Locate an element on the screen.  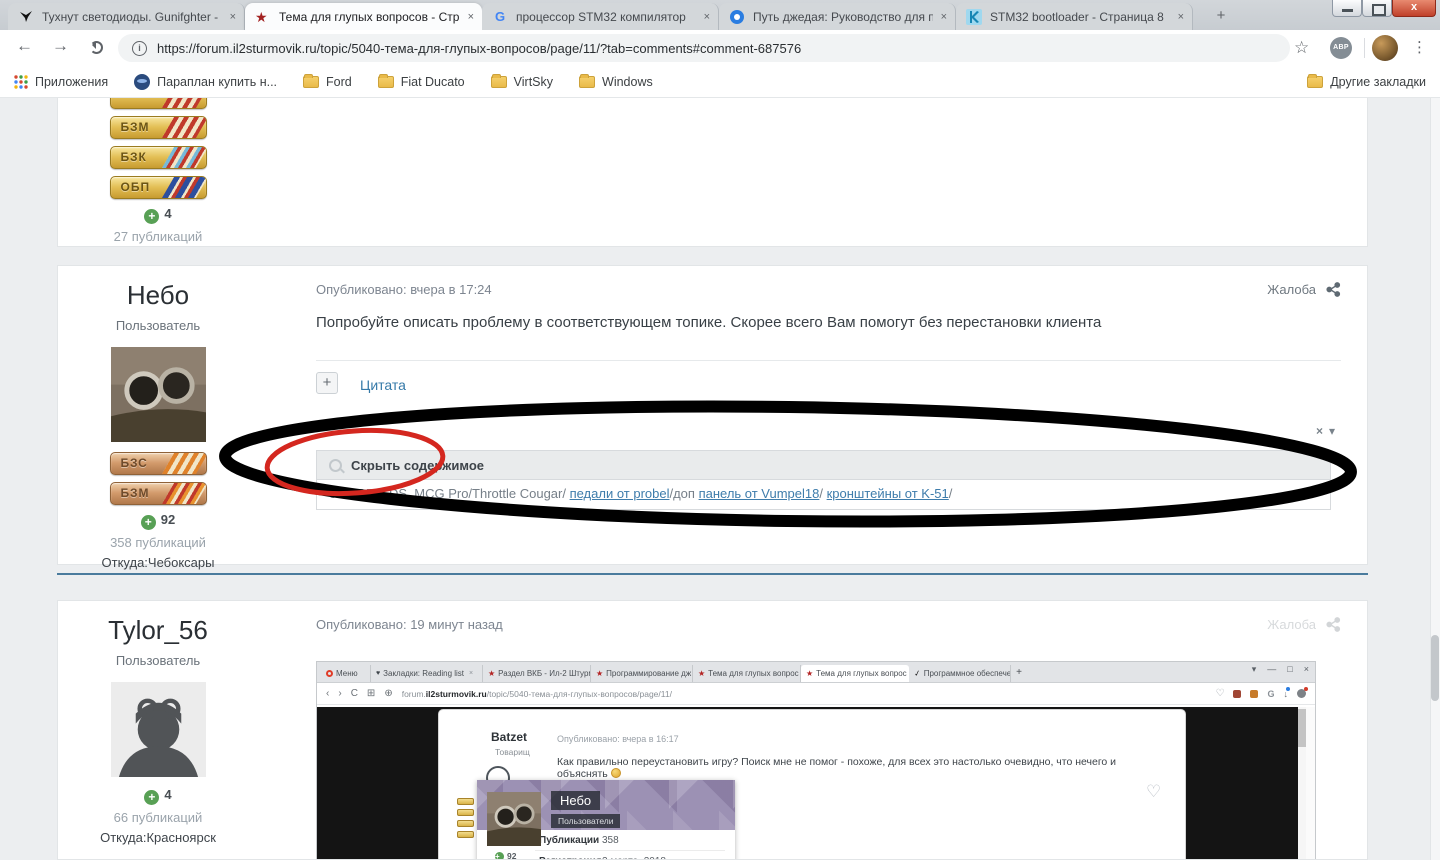
browser-menu-icon: ⋮ is located at coordinates (1419, 47).